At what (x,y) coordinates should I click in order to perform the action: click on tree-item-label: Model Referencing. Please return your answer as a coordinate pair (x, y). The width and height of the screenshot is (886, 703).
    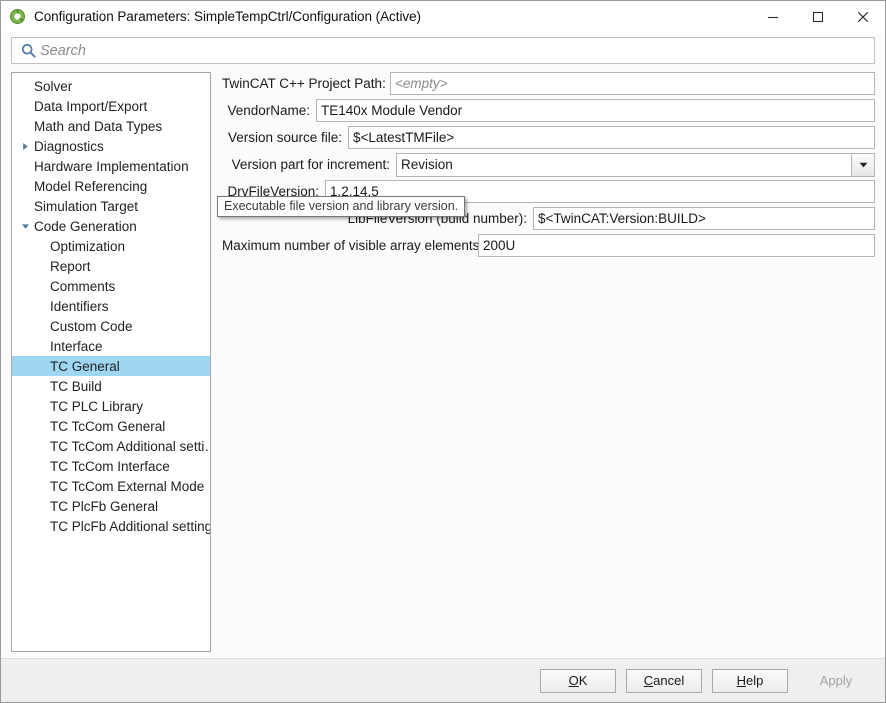
    Looking at the image, I should click on (91, 186).